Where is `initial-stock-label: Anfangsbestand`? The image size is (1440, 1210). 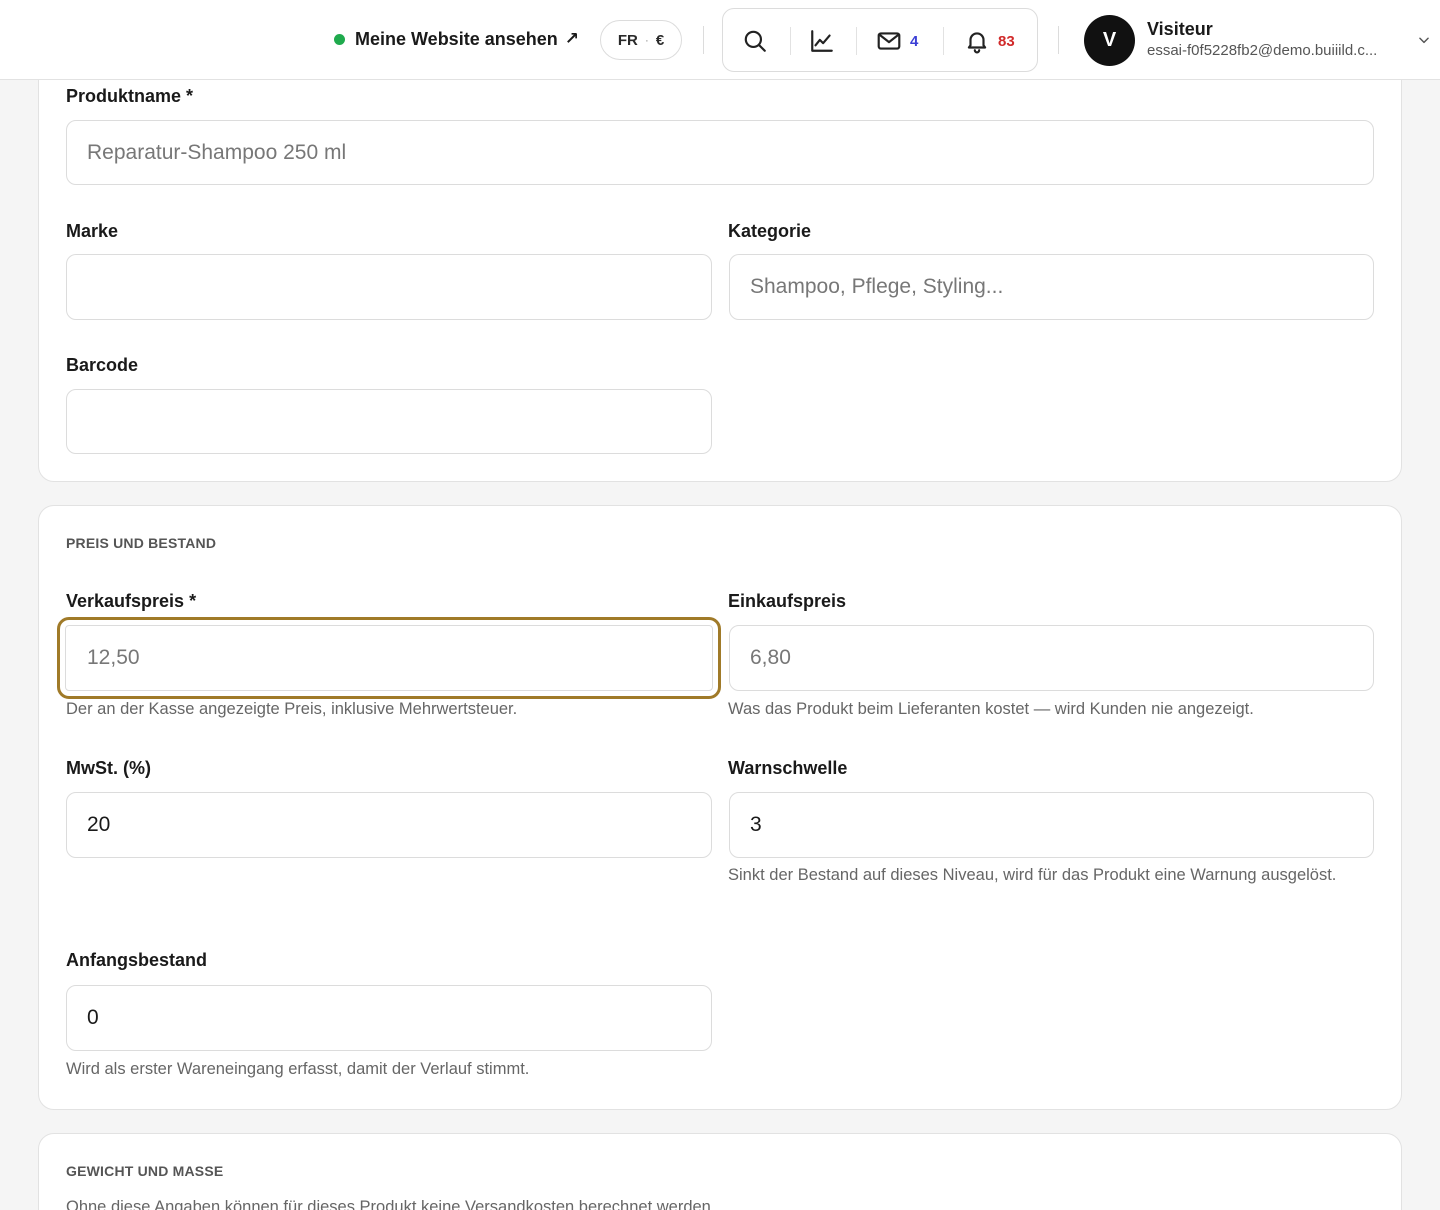 initial-stock-label: Anfangsbestand is located at coordinates (137, 960).